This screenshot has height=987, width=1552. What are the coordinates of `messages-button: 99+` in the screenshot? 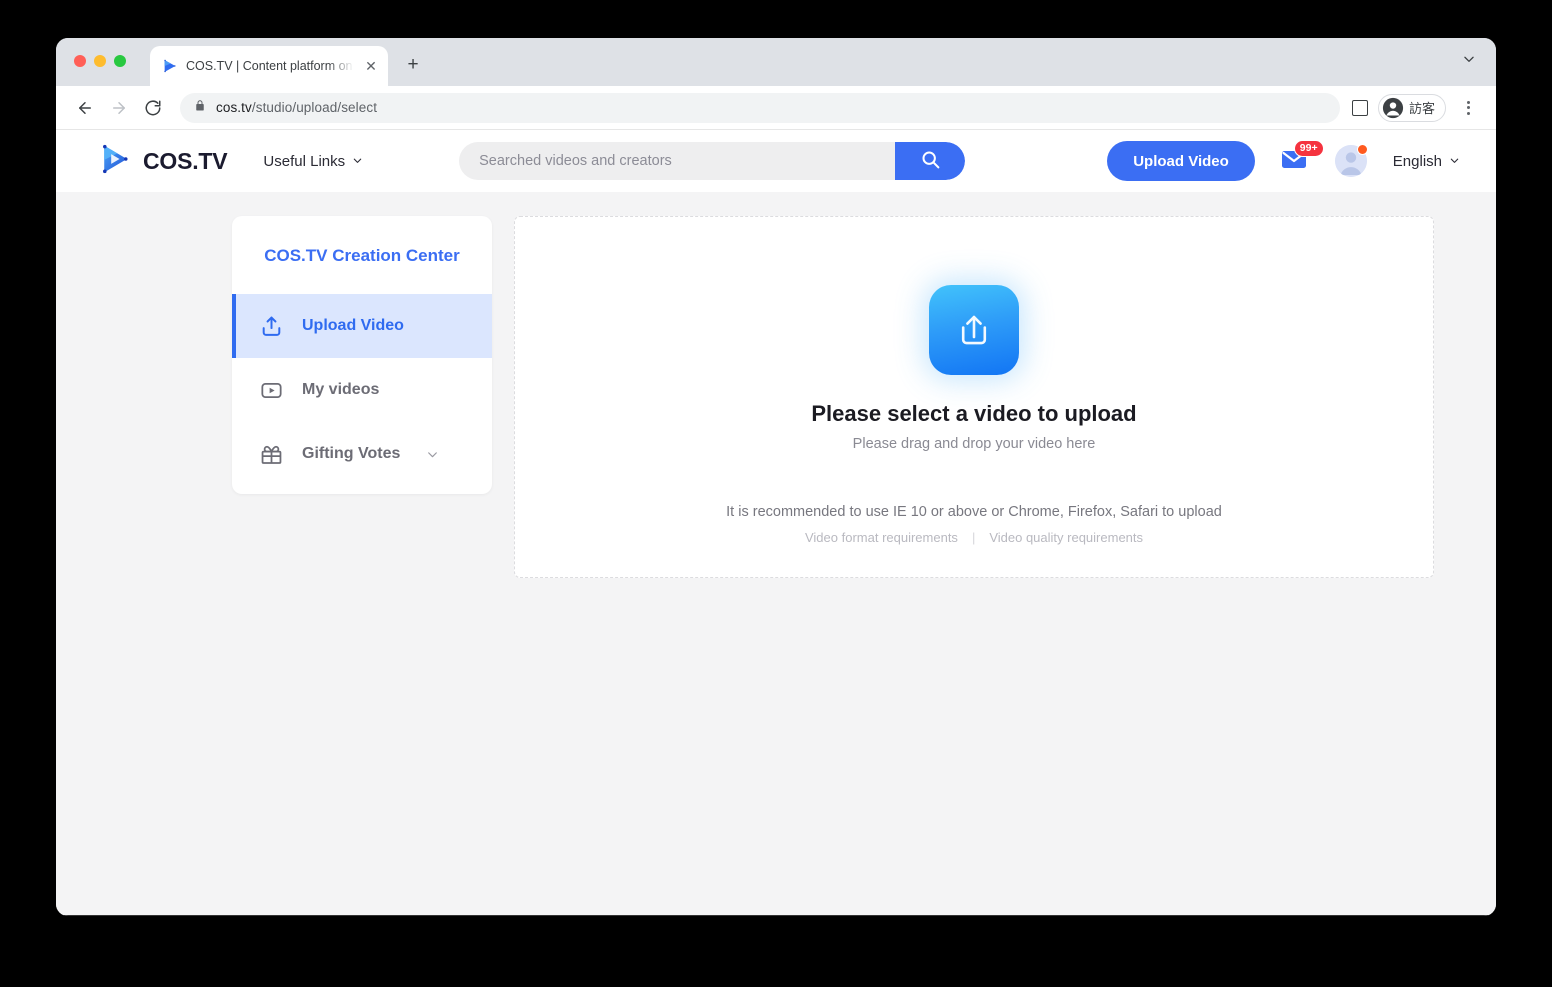 It's located at (1302, 157).